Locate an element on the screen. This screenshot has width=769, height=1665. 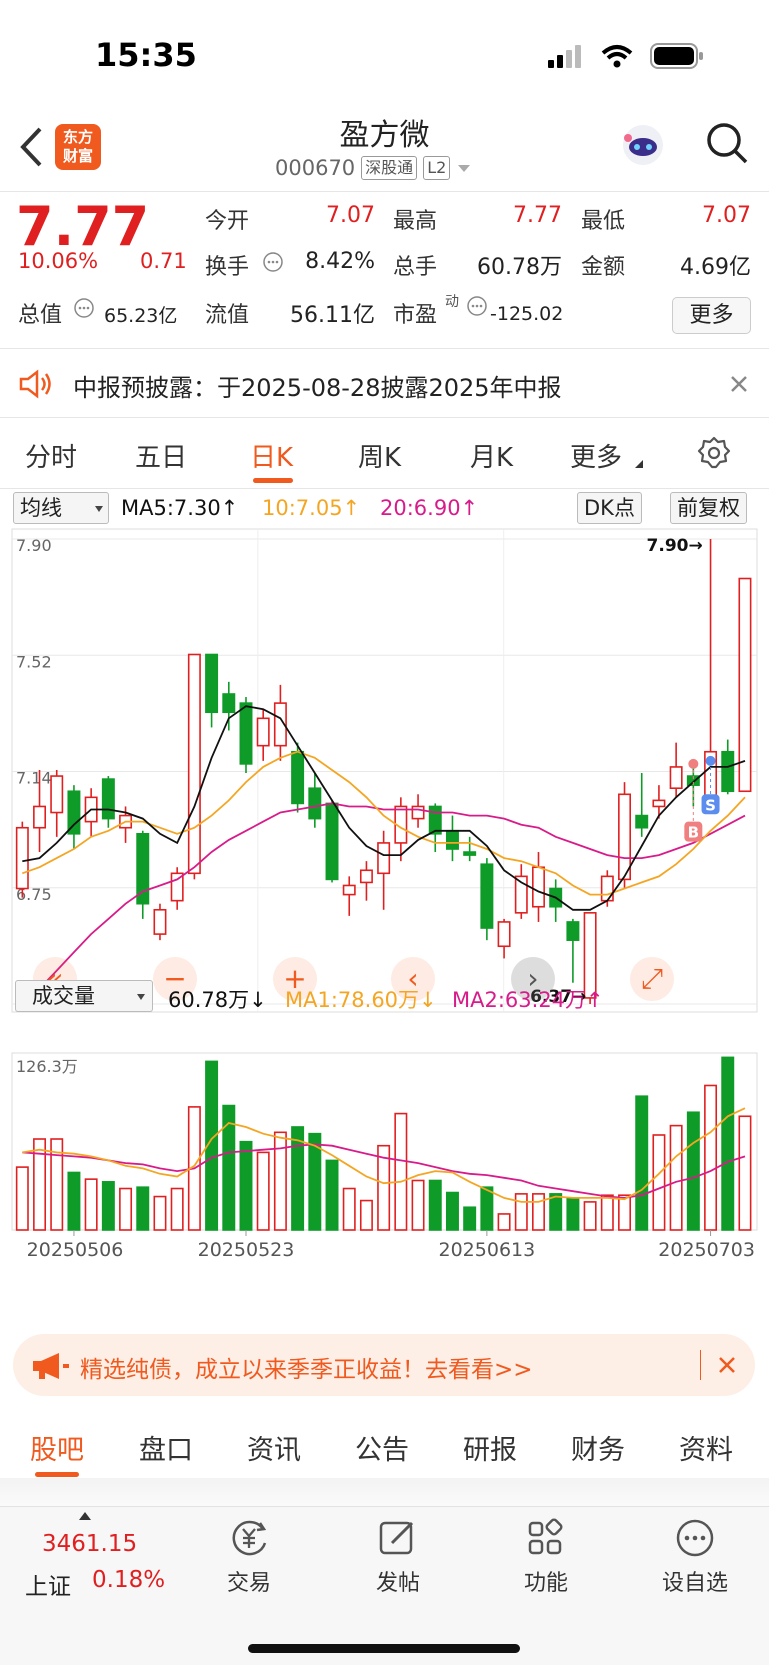
fullscreen-button-icon: ⤢ is located at coordinates (652, 979).